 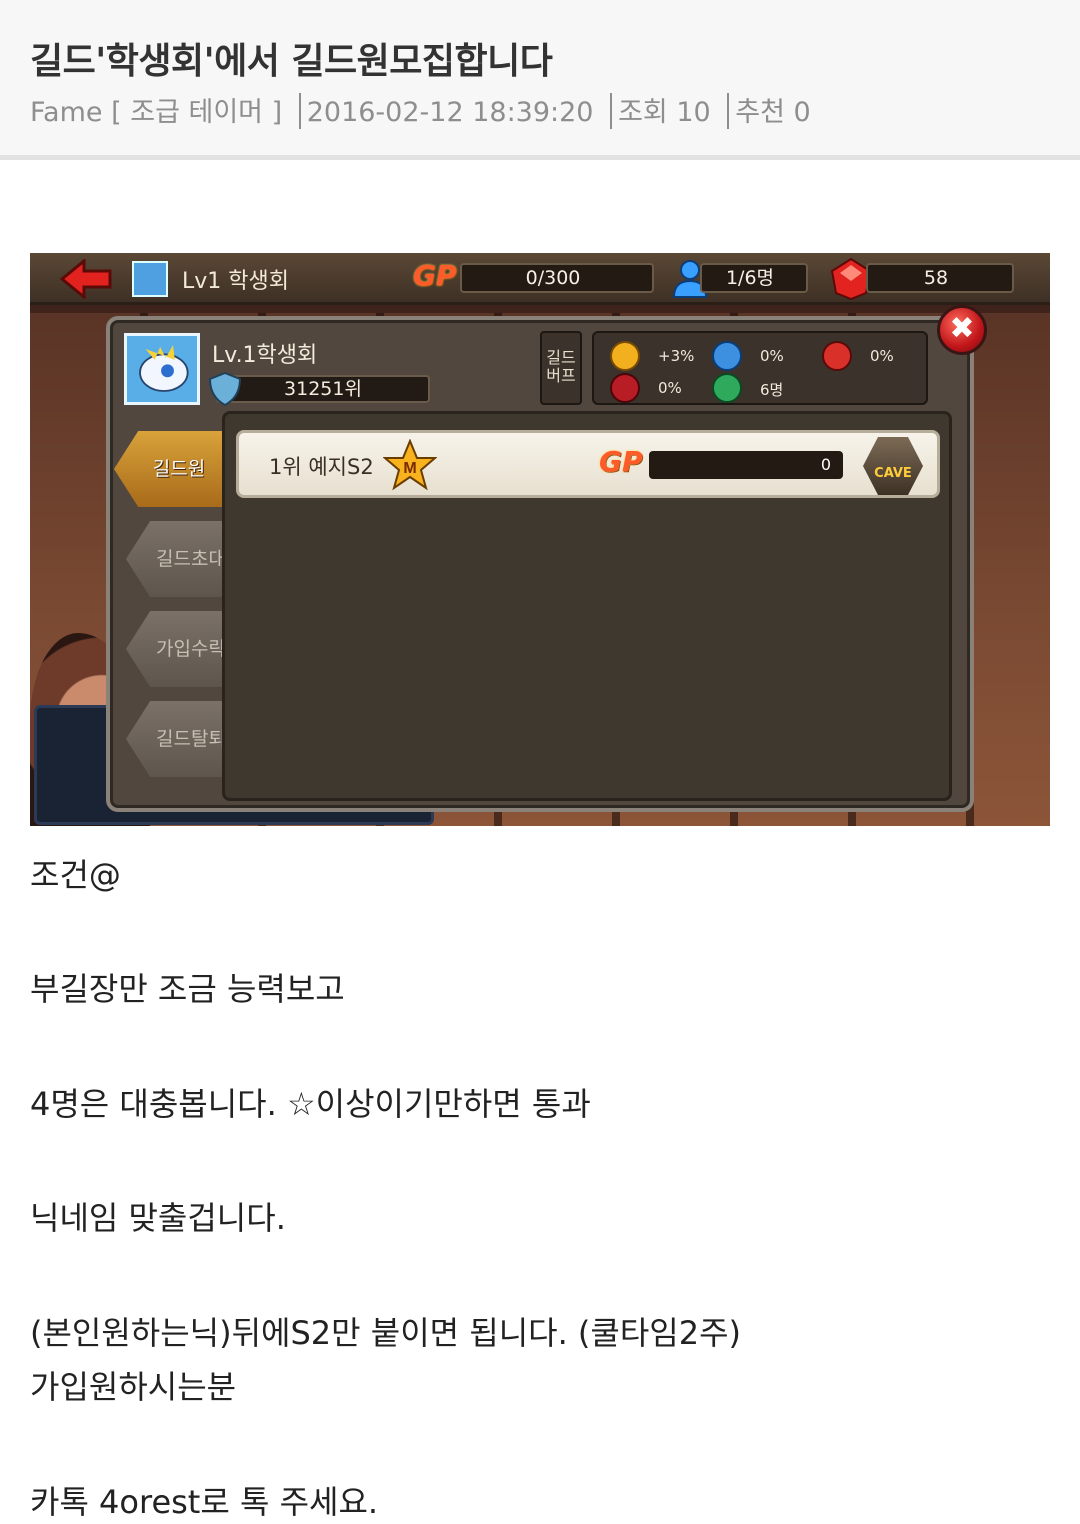 I want to click on member-rank-name: 1위 예지S2, so click(x=321, y=467).